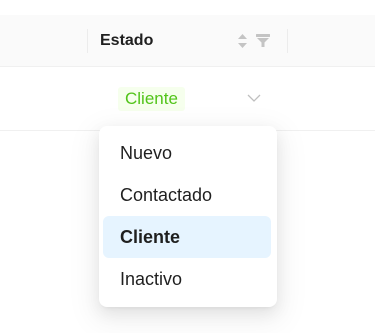 Image resolution: width=375 pixels, height=333 pixels. Describe the element at coordinates (254, 98) in the screenshot. I see `chevron-down-icon` at that location.